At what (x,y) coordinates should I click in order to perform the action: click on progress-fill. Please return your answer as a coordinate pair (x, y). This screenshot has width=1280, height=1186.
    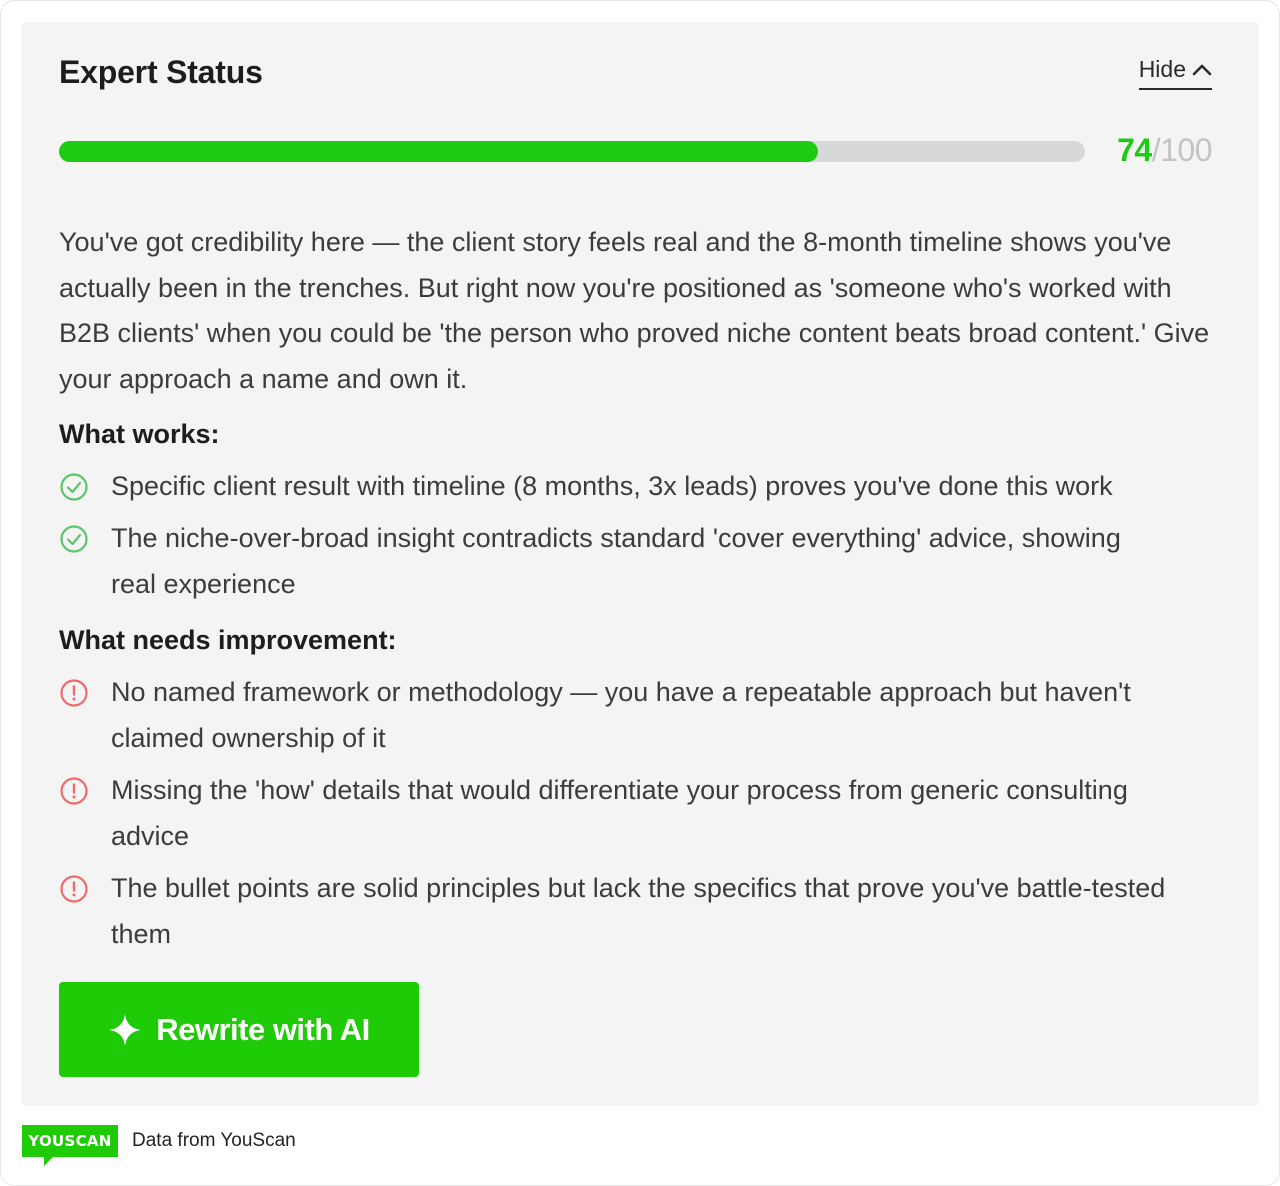
    Looking at the image, I should click on (439, 151).